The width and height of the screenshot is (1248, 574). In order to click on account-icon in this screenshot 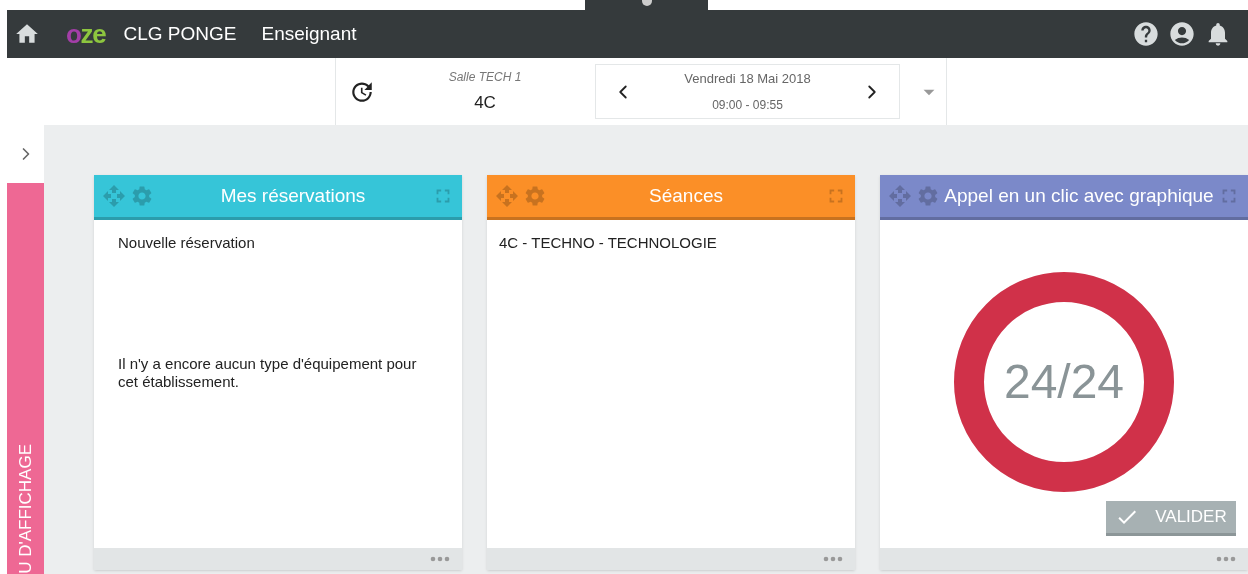, I will do `click(1182, 34)`.